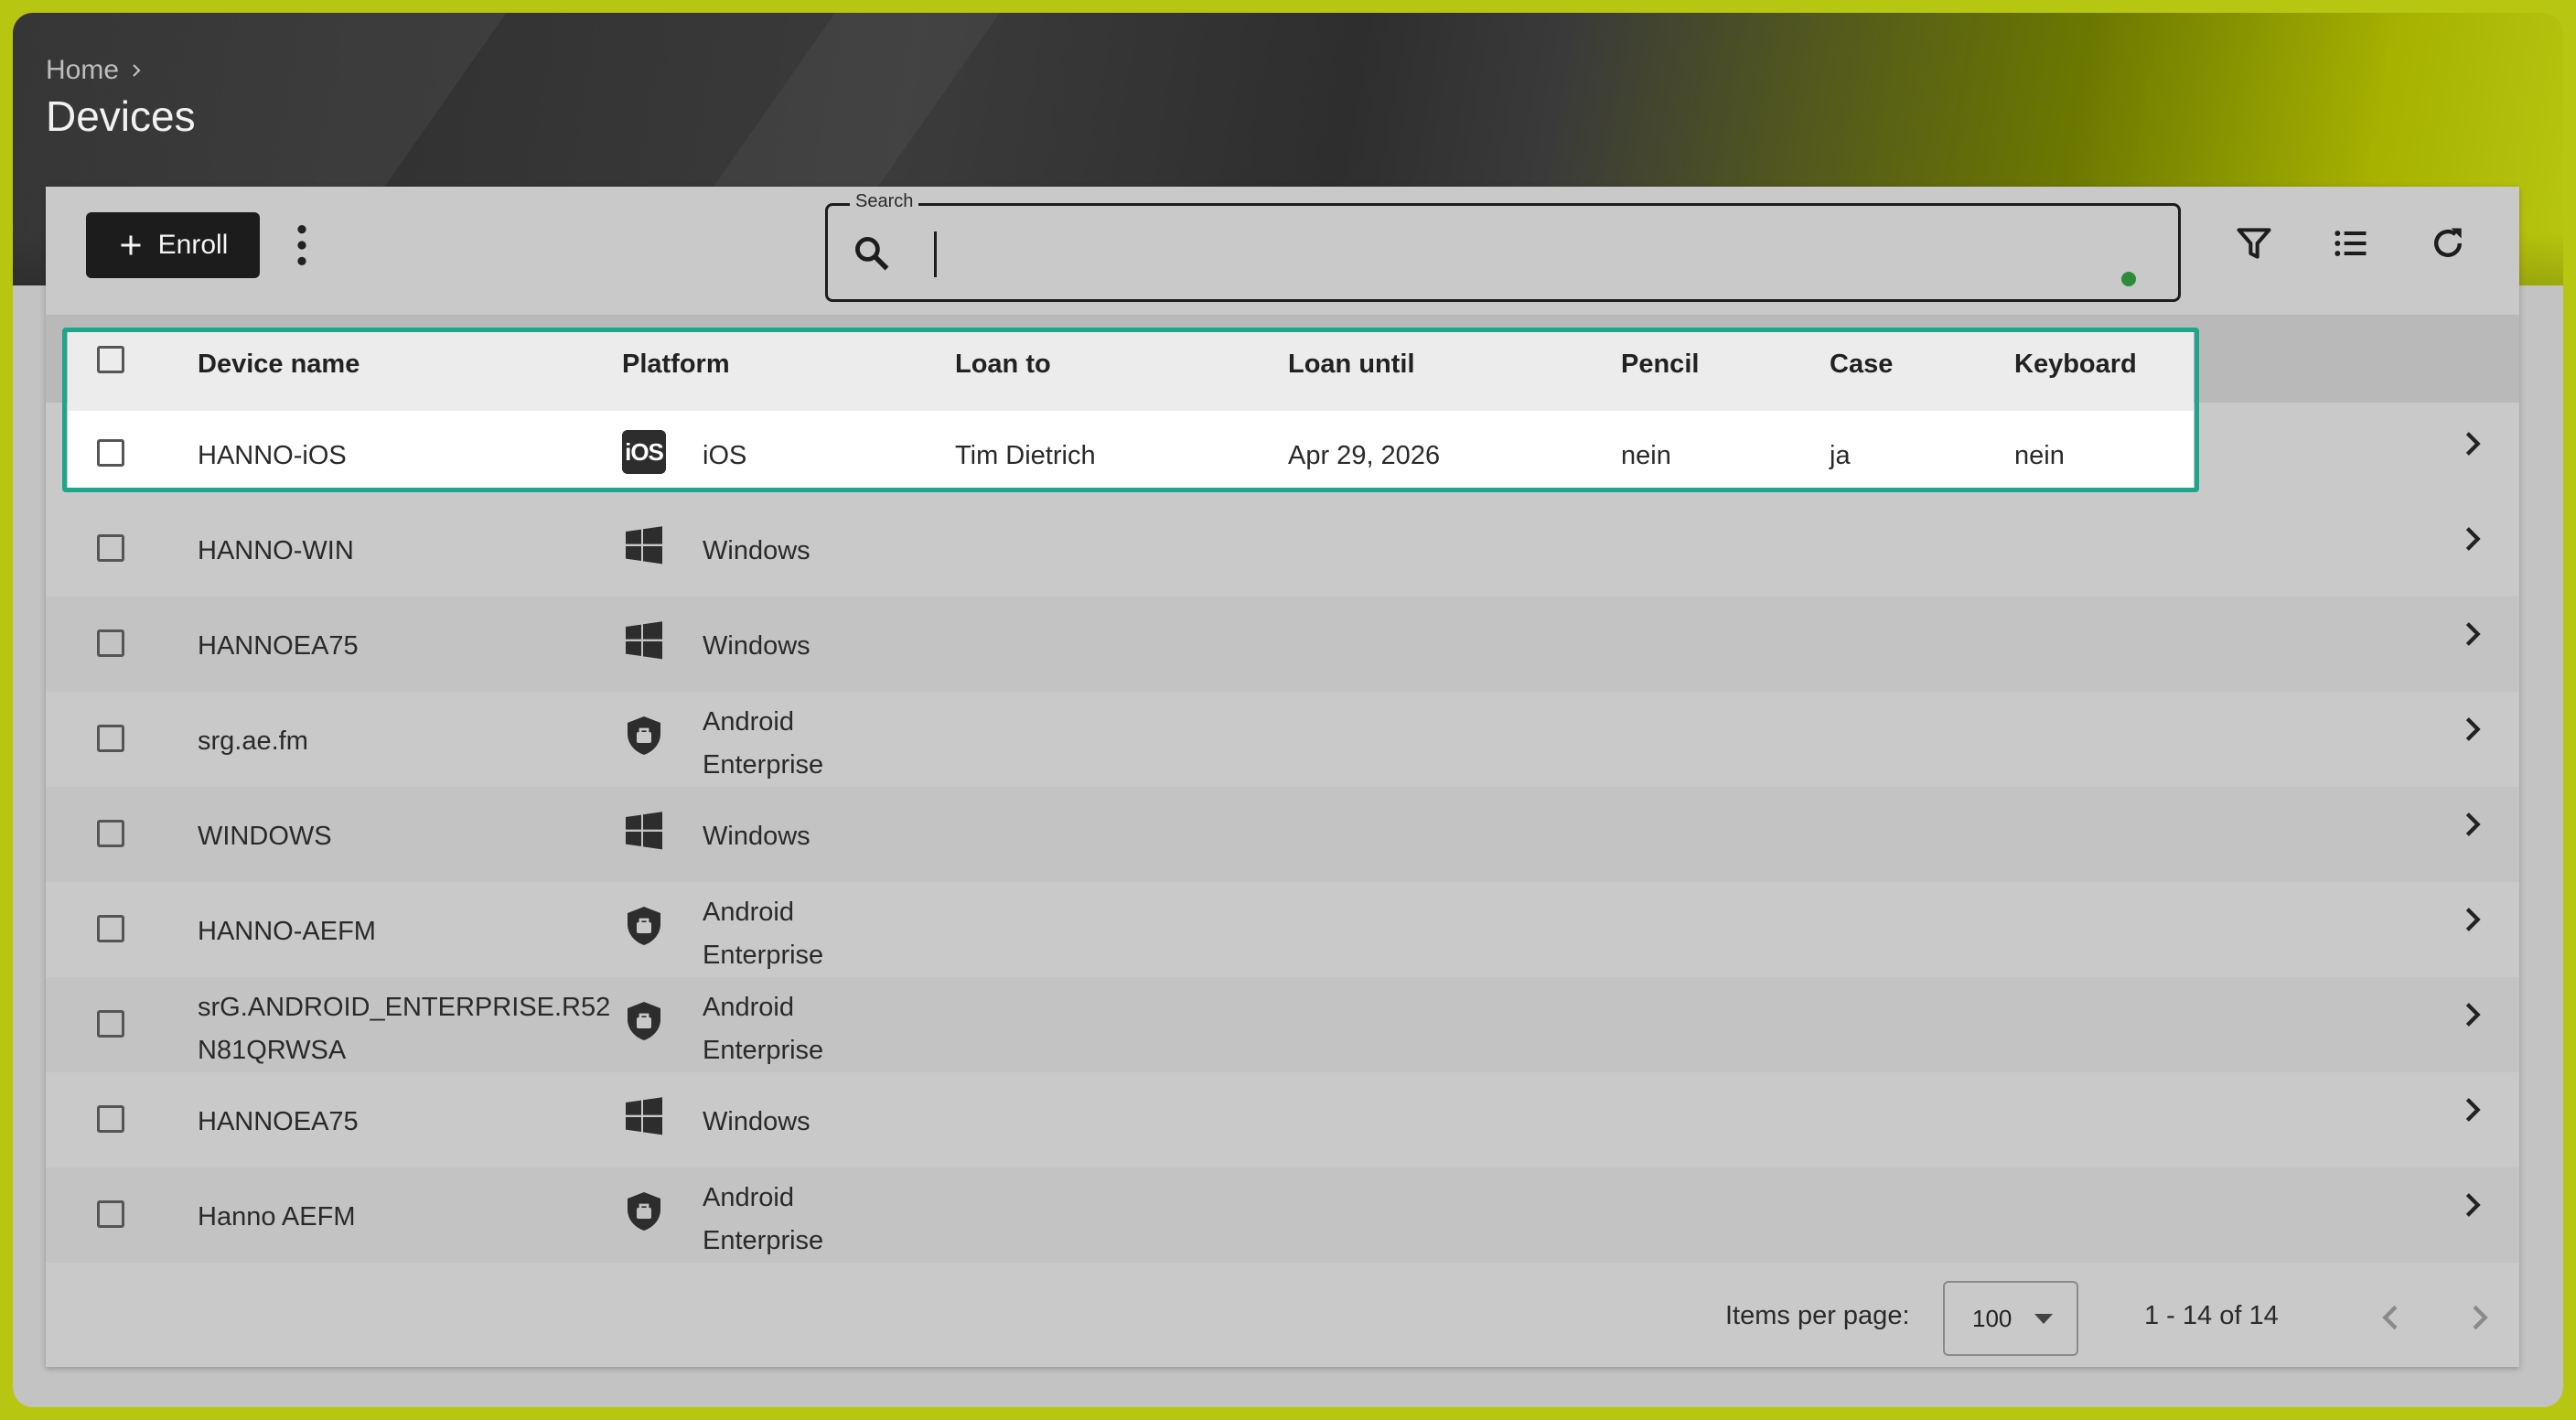 The width and height of the screenshot is (2576, 1420). Describe the element at coordinates (2479, 1317) in the screenshot. I see `next-page-icon` at that location.